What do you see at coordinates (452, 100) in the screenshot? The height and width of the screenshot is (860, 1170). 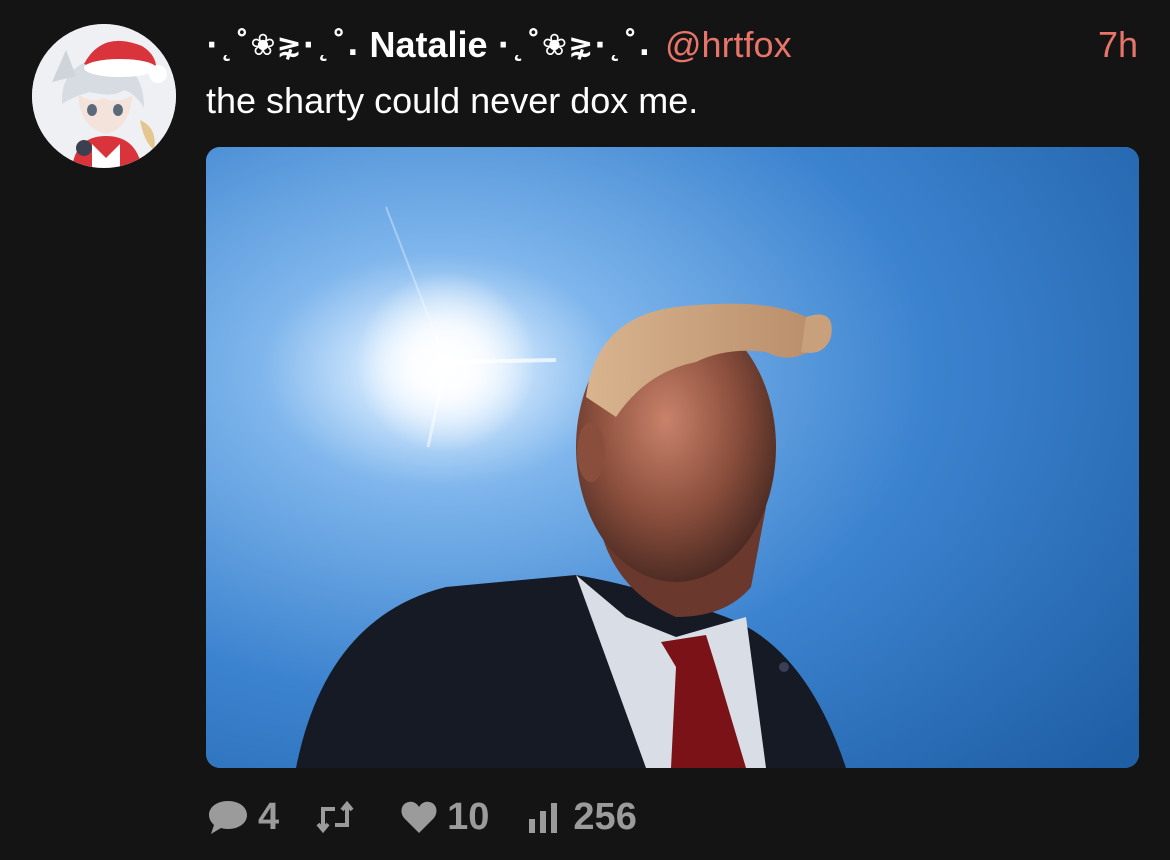 I see `post-text: the sharty could never dox me.` at bounding box center [452, 100].